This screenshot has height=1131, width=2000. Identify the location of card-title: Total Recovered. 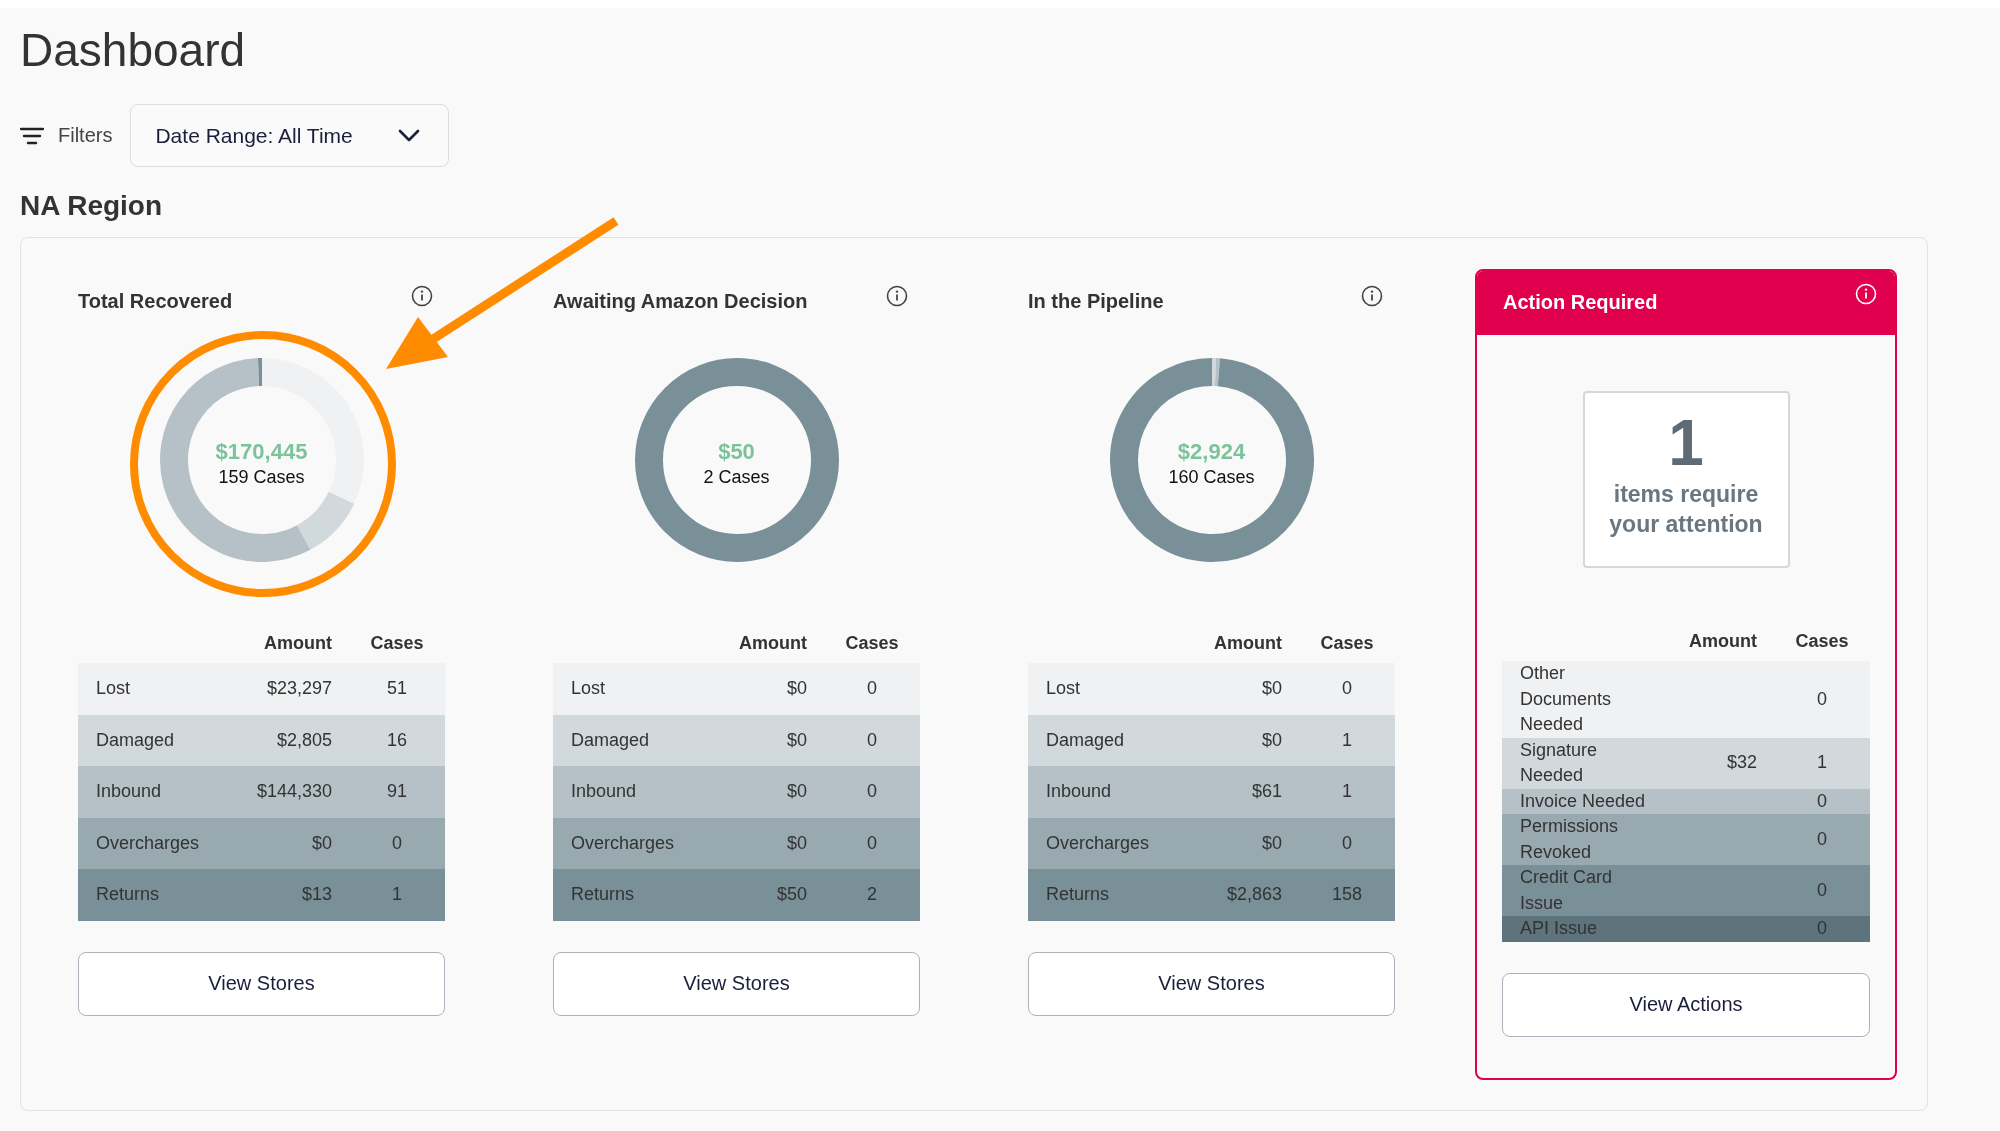
(155, 301).